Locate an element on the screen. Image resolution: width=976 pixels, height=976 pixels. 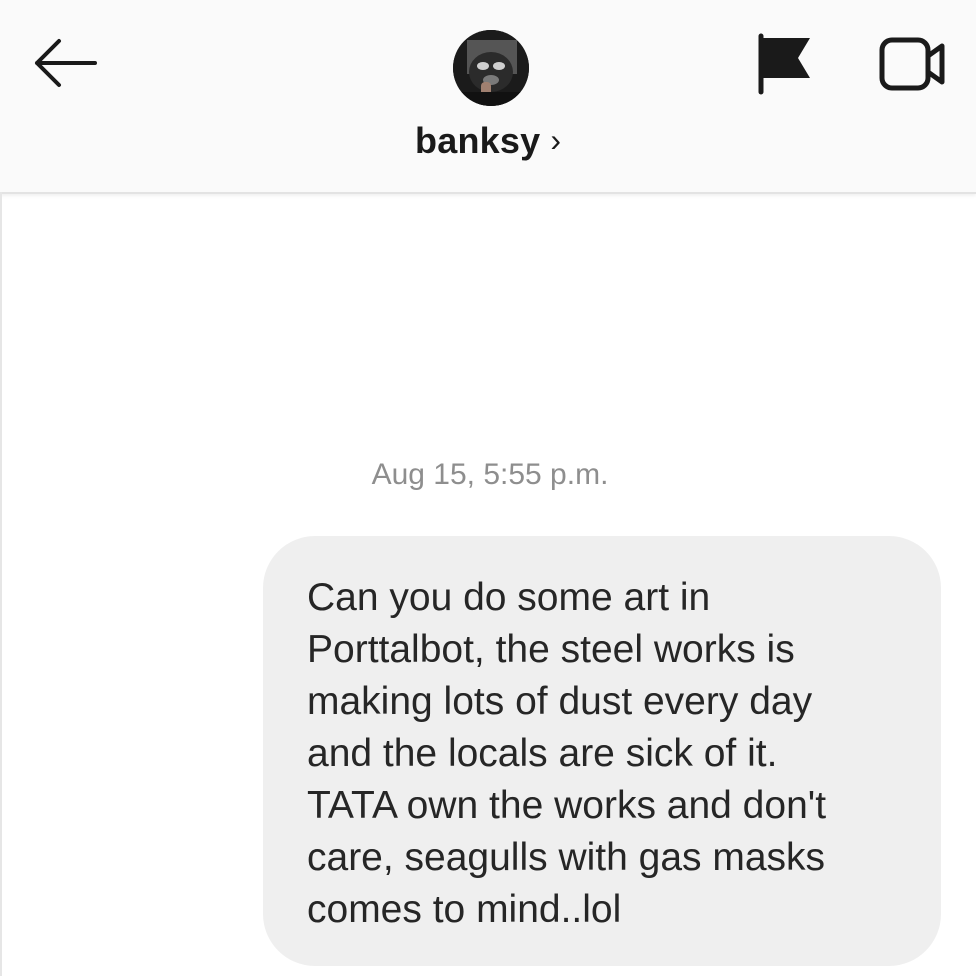
username-link: banksy › is located at coordinates (488, 141).